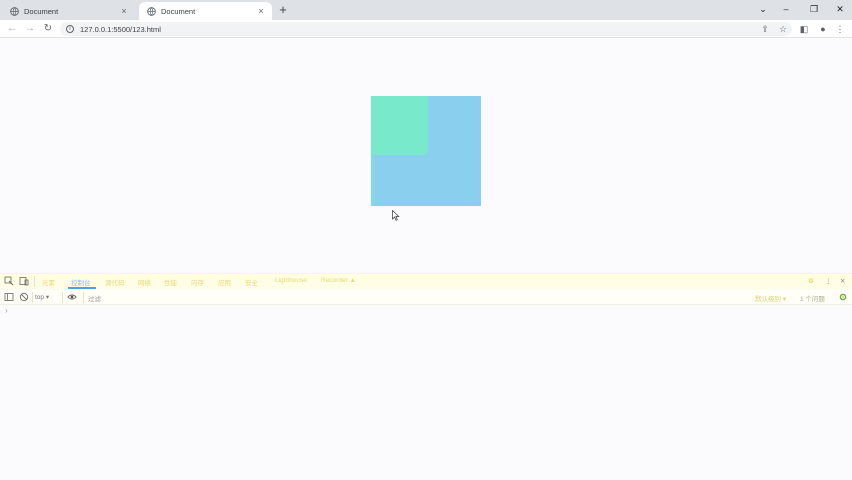 The height and width of the screenshot is (480, 852). I want to click on site-info-icon: i, so click(70, 29).